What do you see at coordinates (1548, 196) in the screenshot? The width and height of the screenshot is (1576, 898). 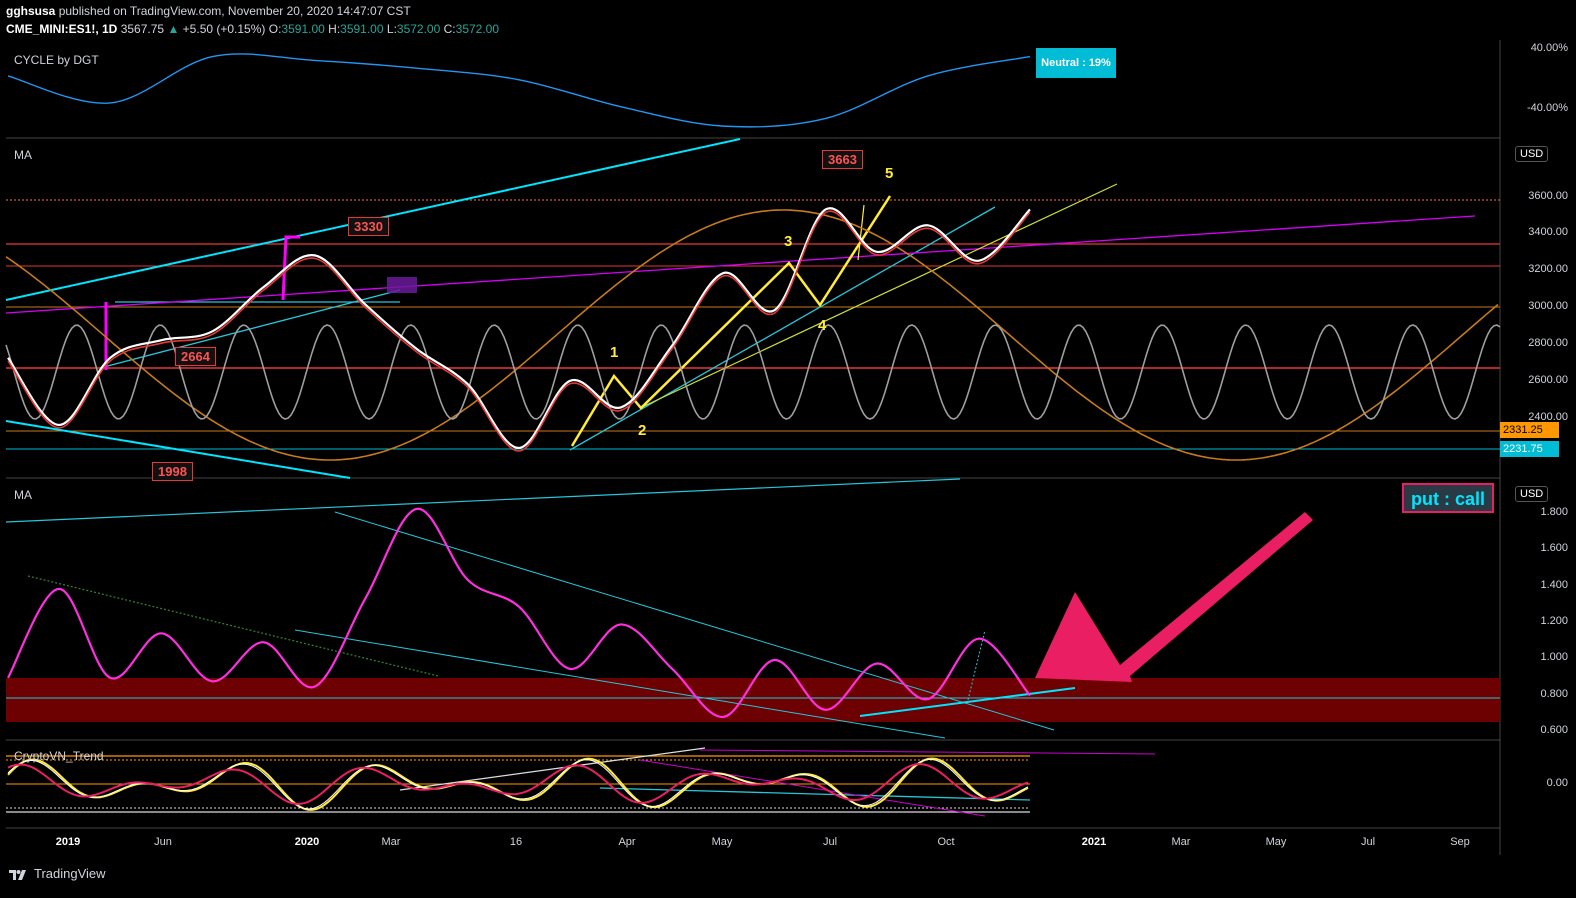 I see `price-tick: 3600.00` at bounding box center [1548, 196].